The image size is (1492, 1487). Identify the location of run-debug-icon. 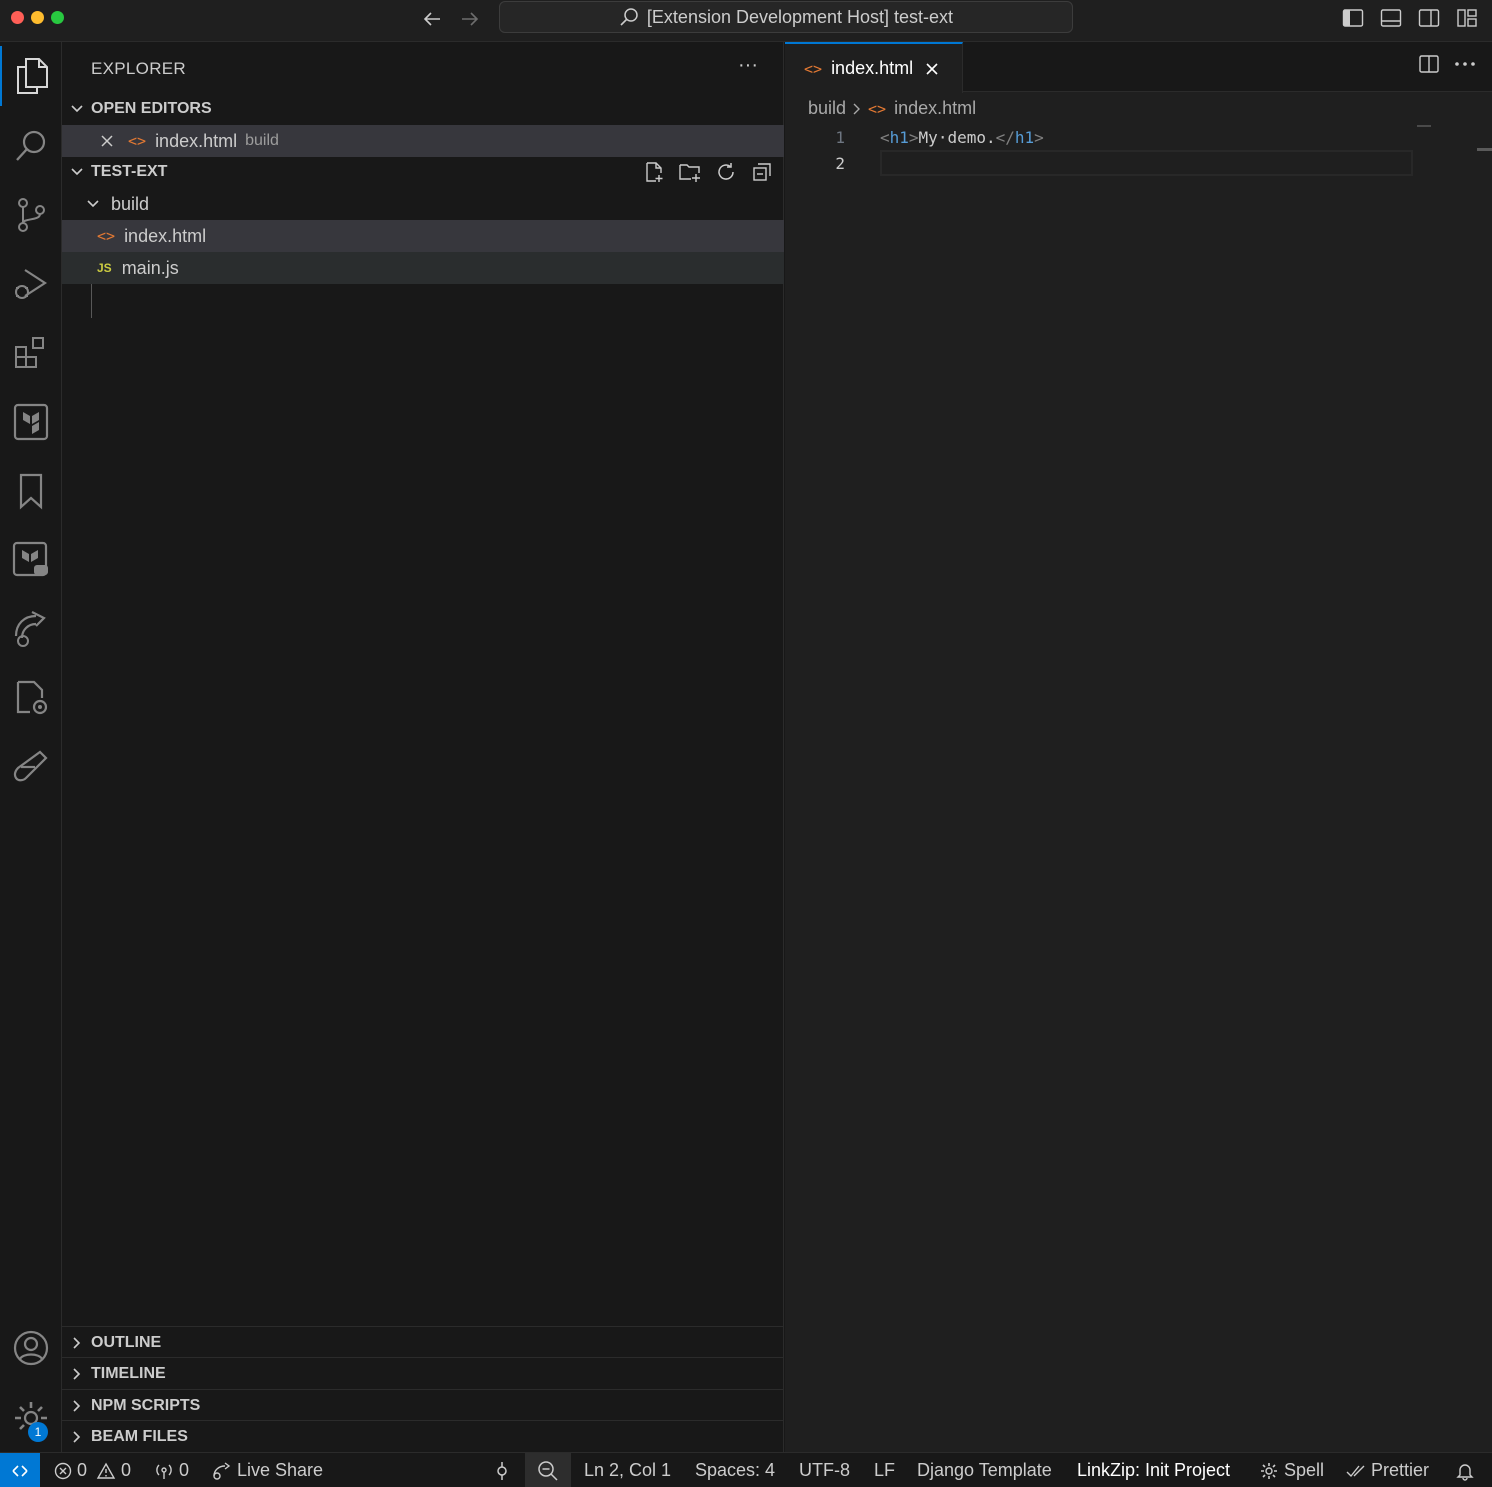
(31, 284).